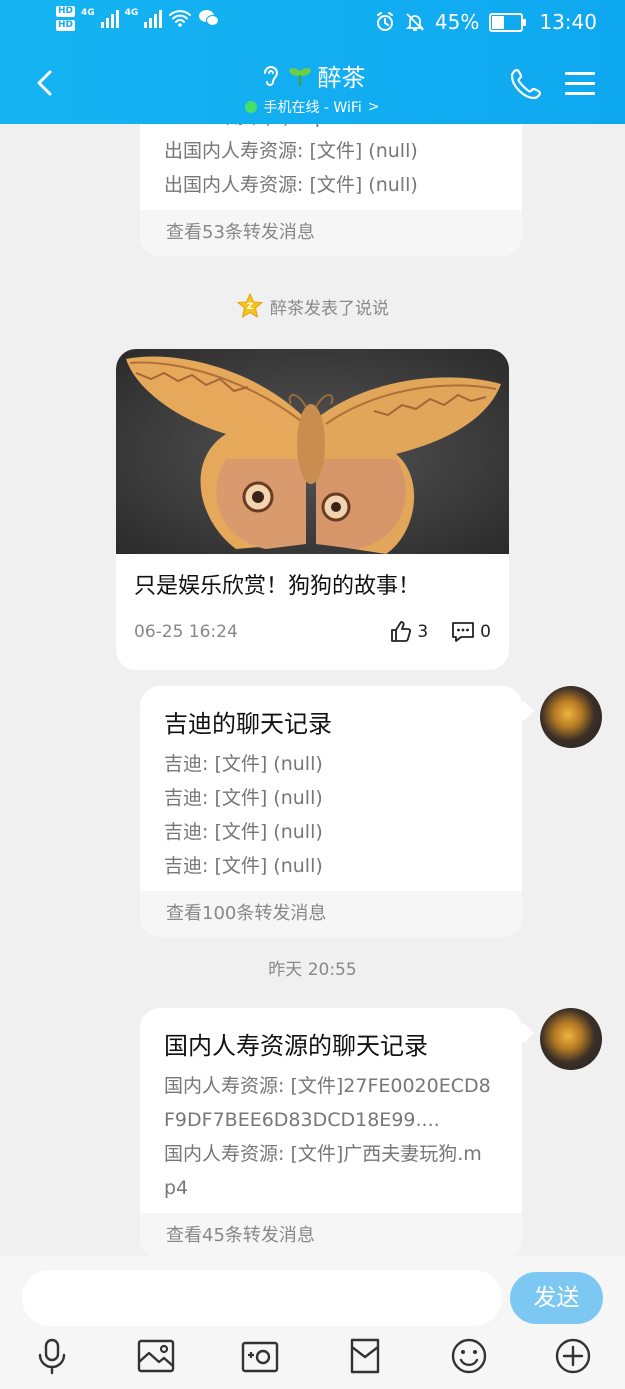 This screenshot has width=625, height=1389. What do you see at coordinates (312, 970) in the screenshot?
I see `timestamp: 昨天 20:55` at bounding box center [312, 970].